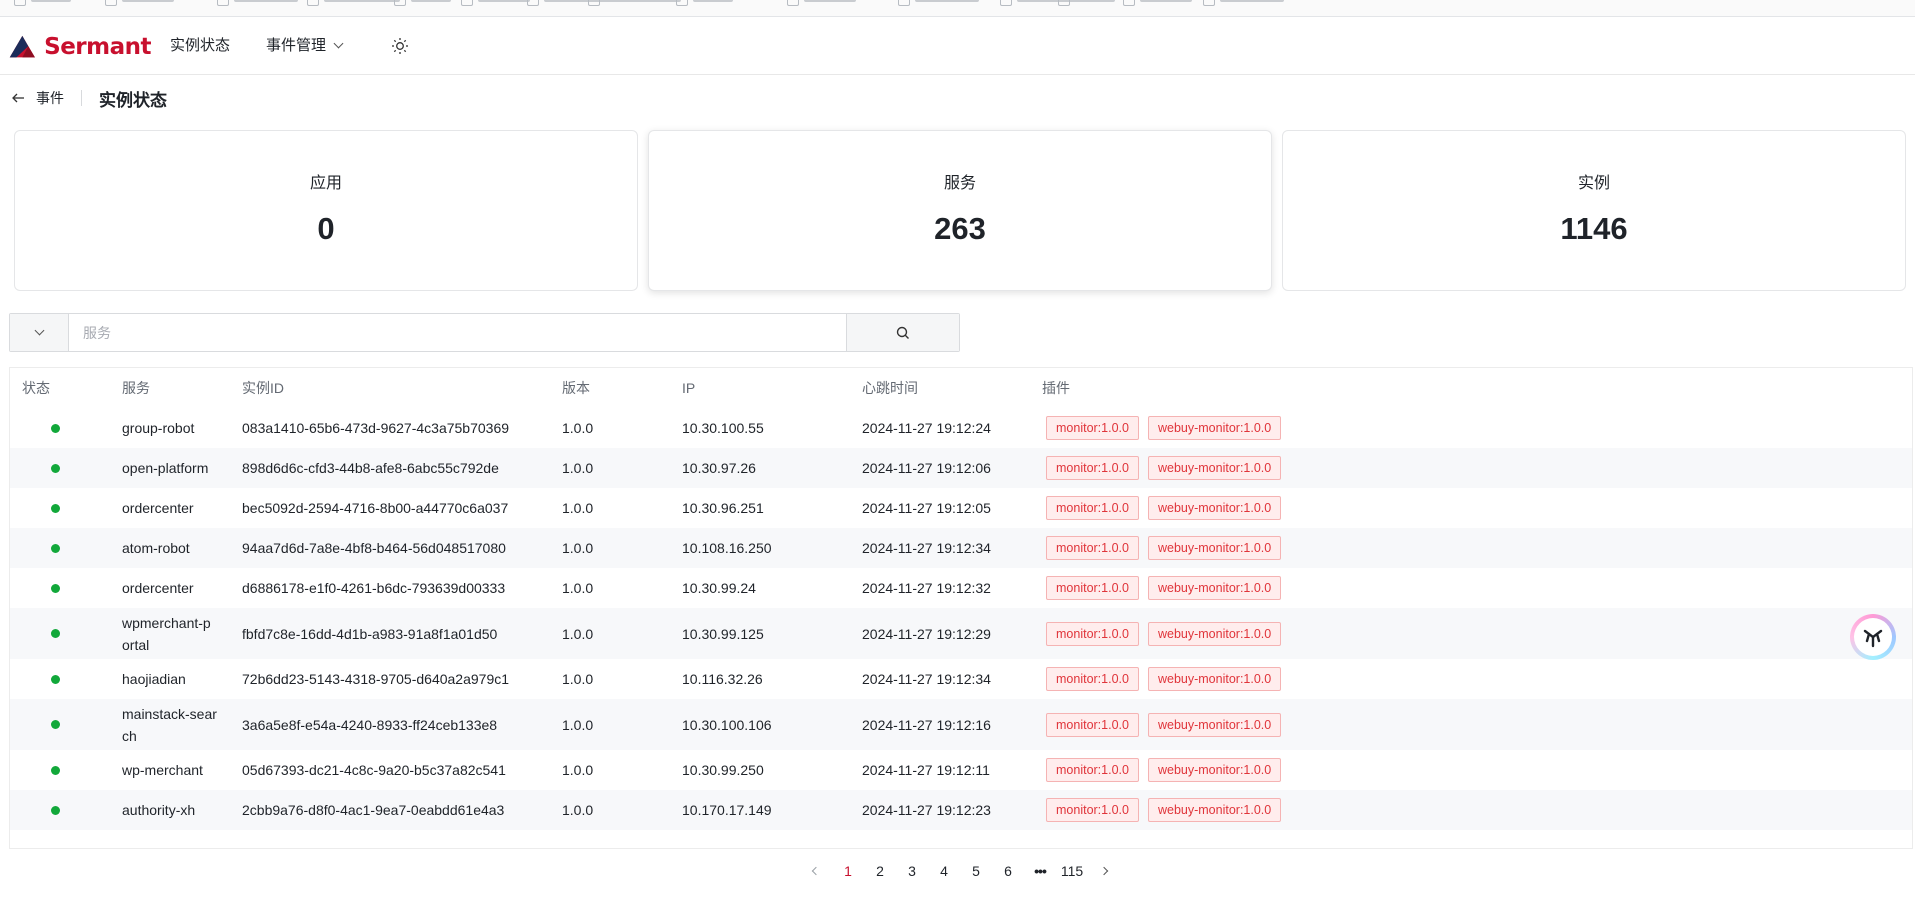 The height and width of the screenshot is (903, 1915). Describe the element at coordinates (578, 679) in the screenshot. I see `version-cell: 1.0.0` at that location.